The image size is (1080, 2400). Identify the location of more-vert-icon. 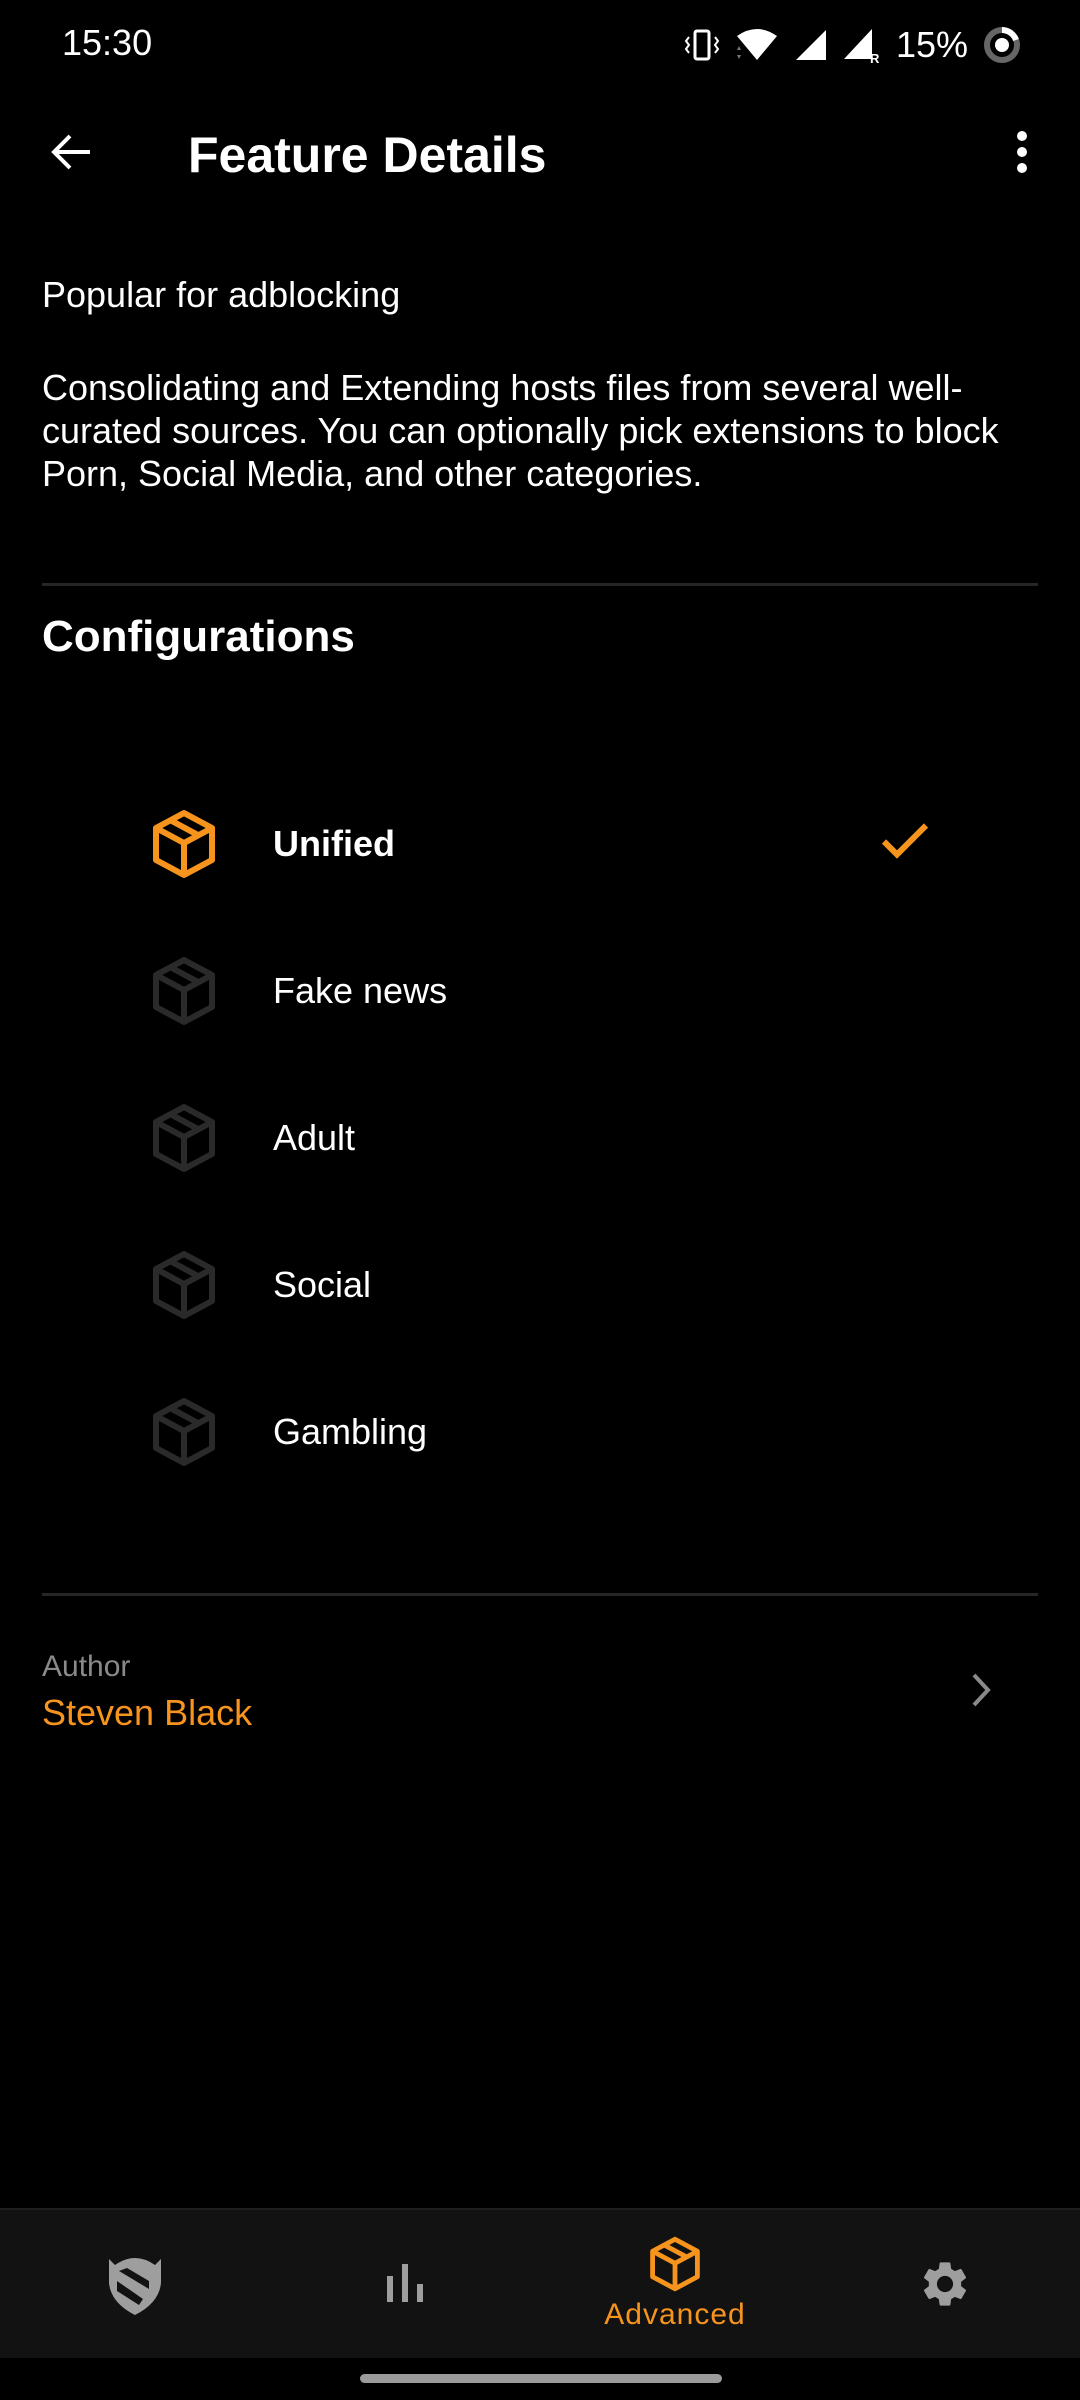
(1022, 152).